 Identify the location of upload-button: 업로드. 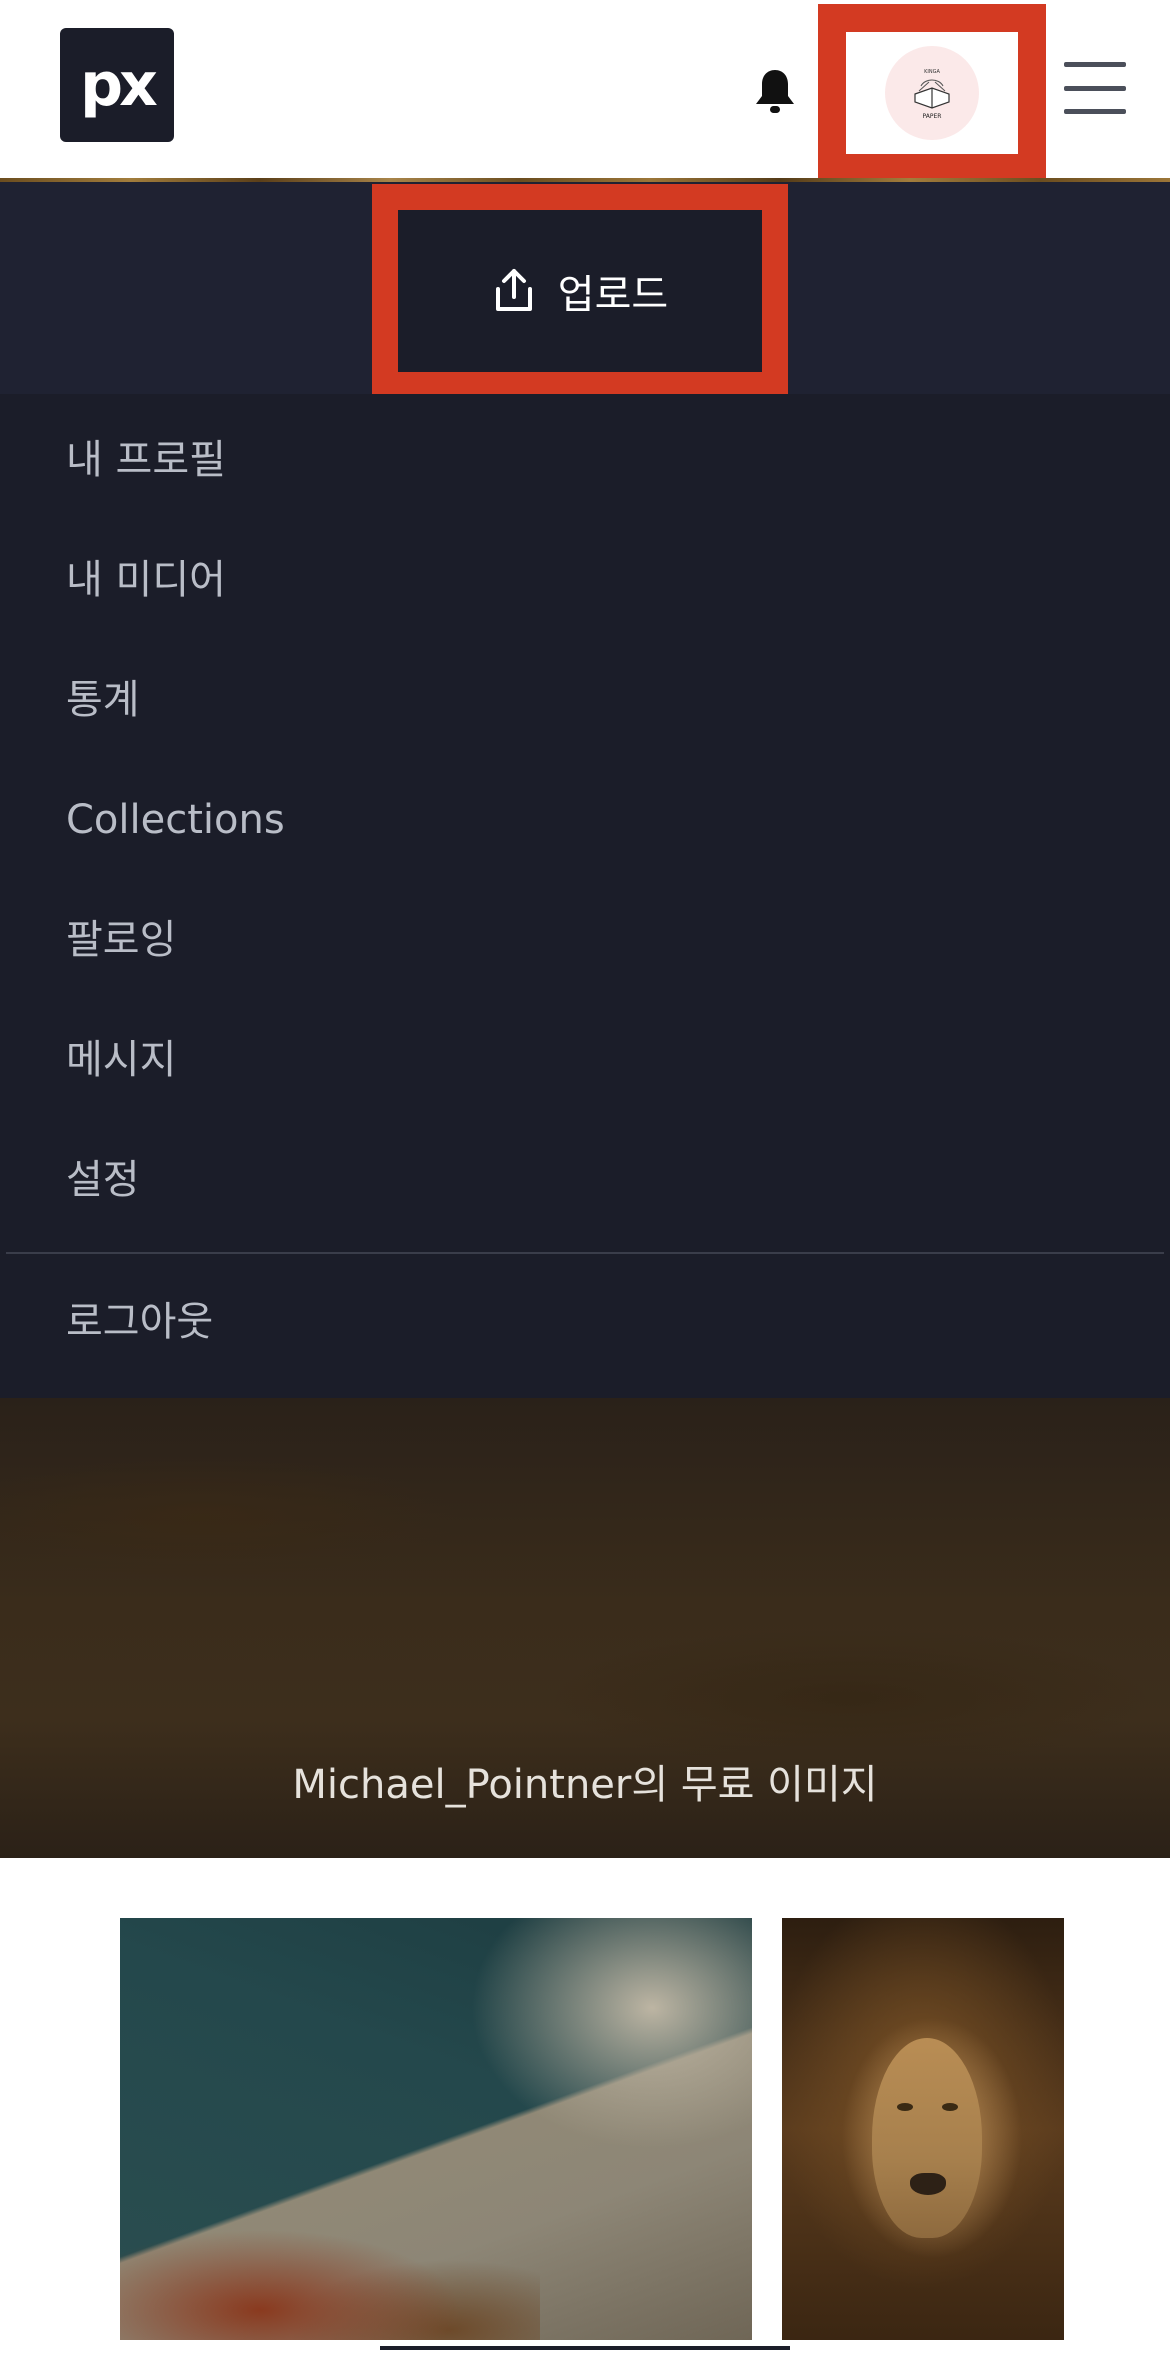
(580, 291).